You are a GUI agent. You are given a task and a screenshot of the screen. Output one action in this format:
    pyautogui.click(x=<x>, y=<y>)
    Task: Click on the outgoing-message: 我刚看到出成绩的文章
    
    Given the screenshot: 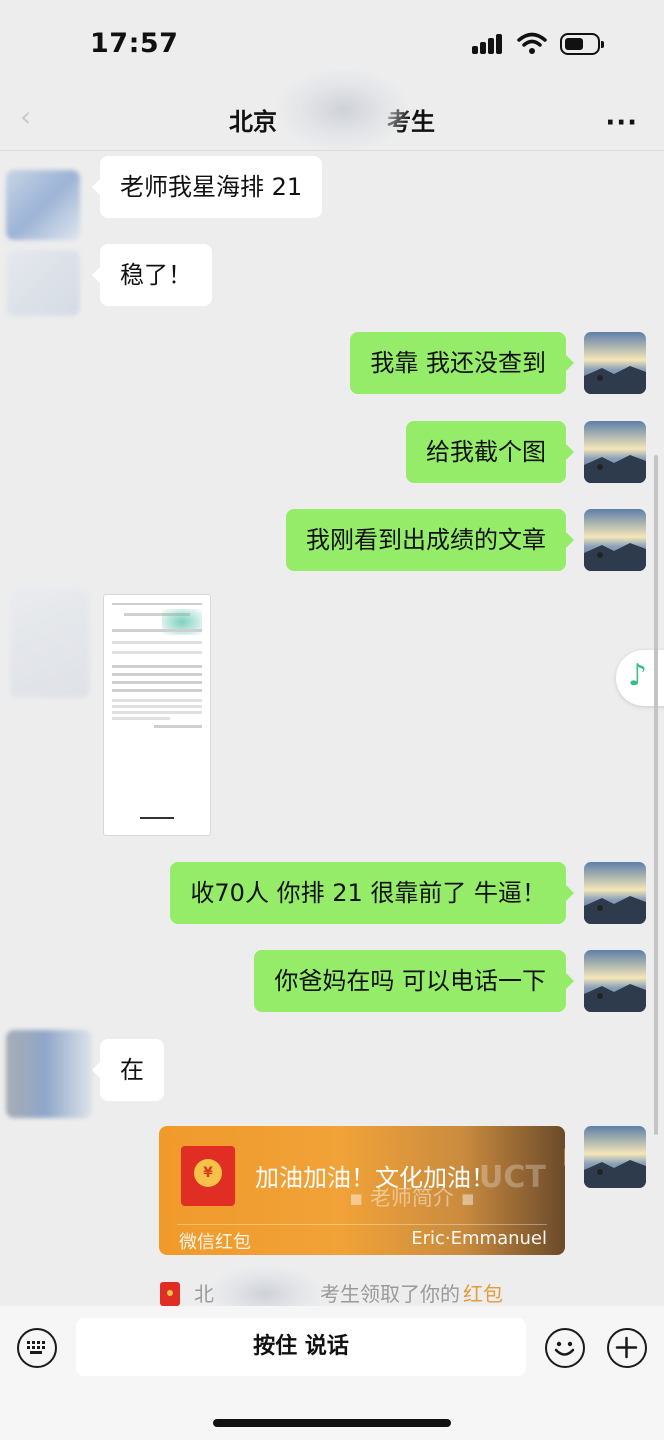 What is the action you would take?
    pyautogui.click(x=430, y=540)
    